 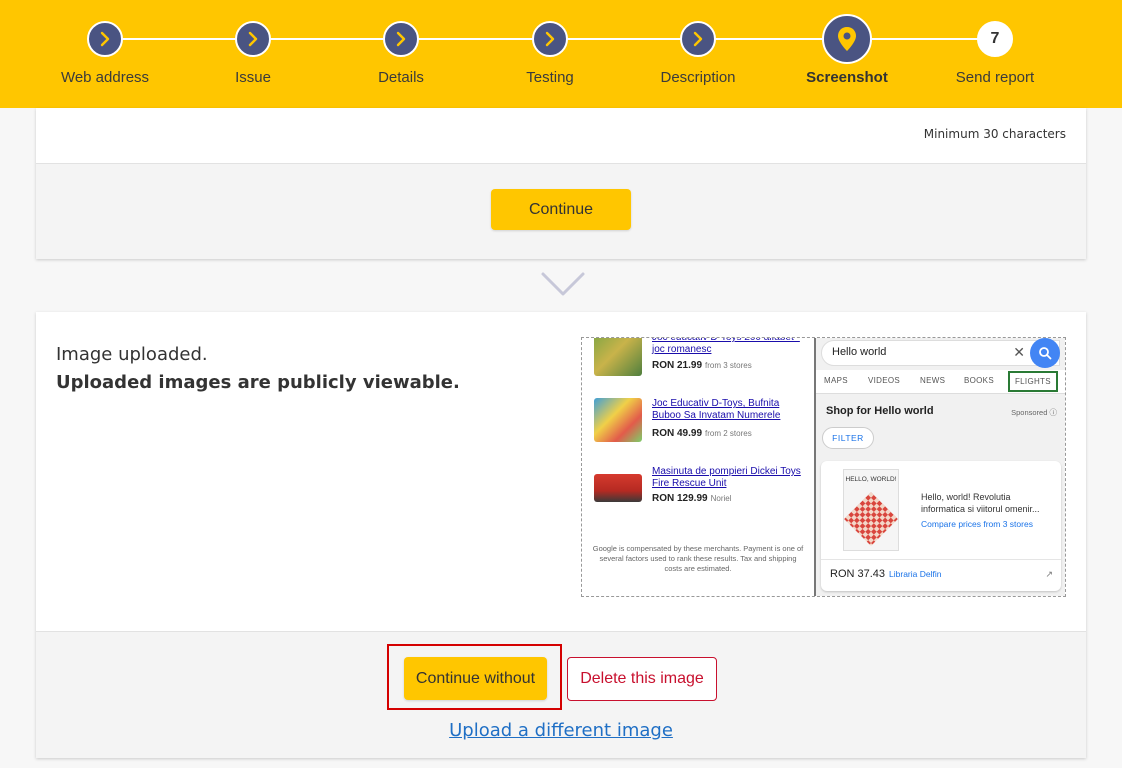 I want to click on step-screenshot: Screenshot, so click(x=847, y=54).